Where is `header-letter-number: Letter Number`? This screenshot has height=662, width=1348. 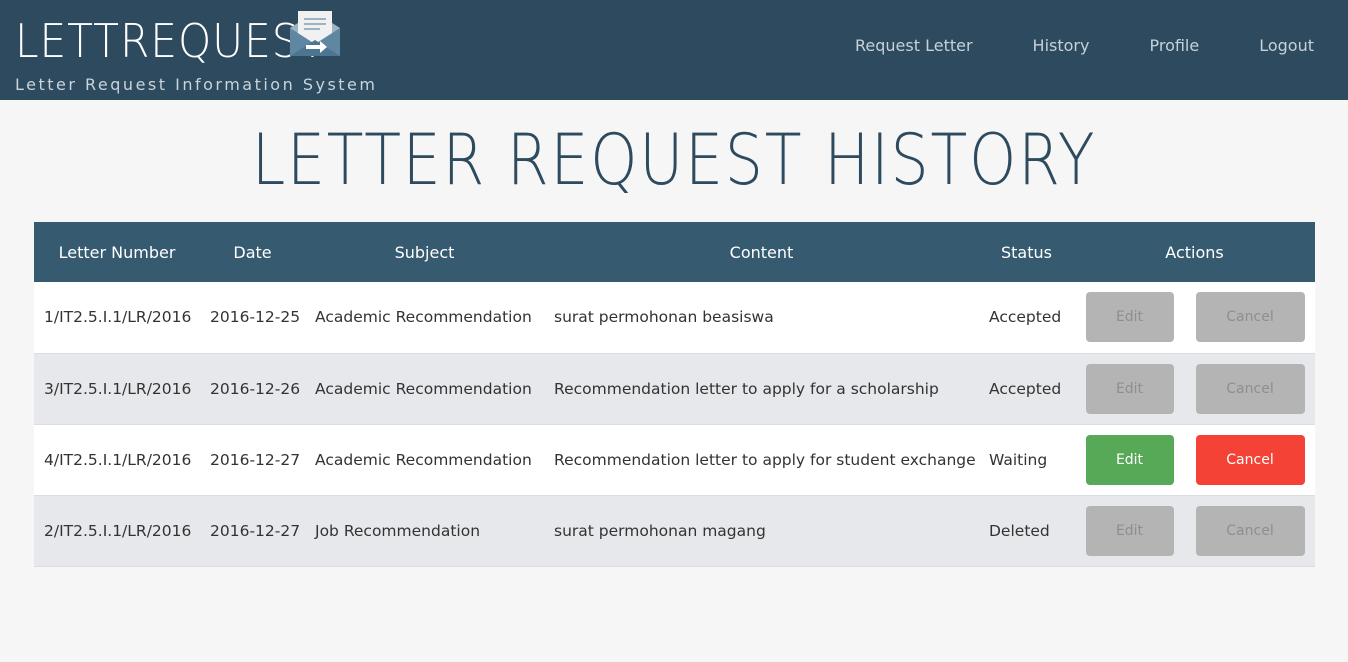
header-letter-number: Letter Number is located at coordinates (117, 252).